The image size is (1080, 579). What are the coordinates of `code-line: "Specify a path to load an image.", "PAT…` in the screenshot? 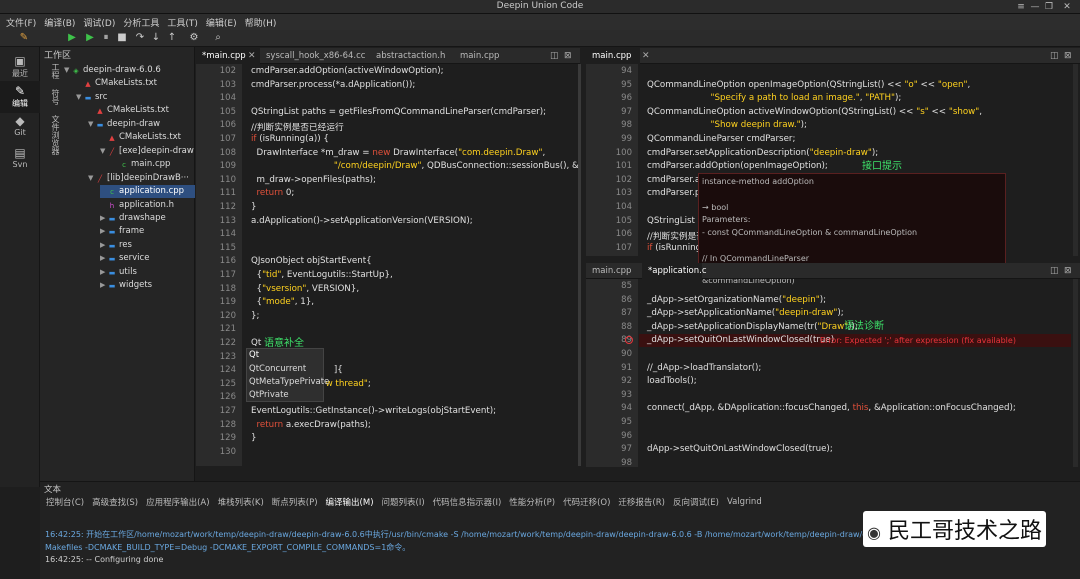 It's located at (774, 98).